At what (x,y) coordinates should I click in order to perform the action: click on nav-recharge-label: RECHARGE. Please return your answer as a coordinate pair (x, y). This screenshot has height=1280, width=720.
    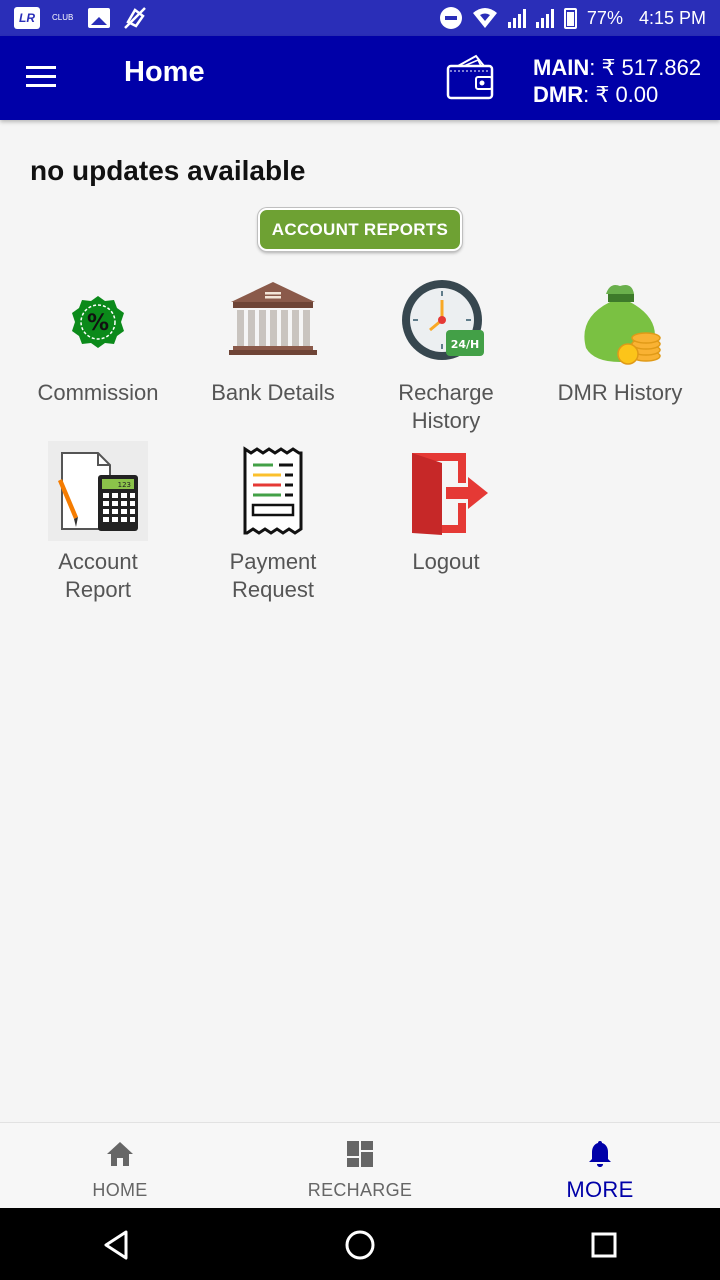
    Looking at the image, I should click on (360, 1190).